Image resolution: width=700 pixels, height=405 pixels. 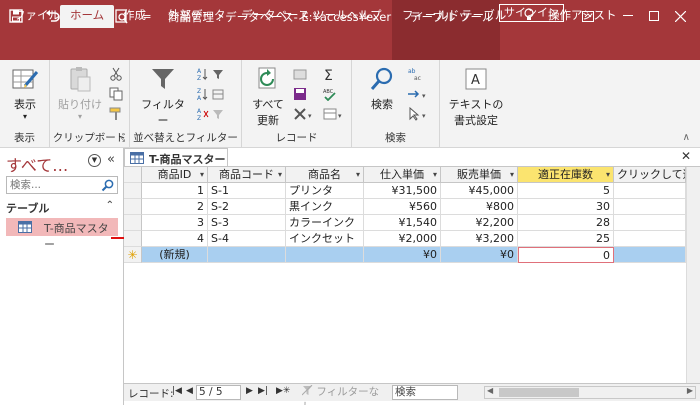 I want to click on cell-optimal-stock: 5, so click(x=566, y=191).